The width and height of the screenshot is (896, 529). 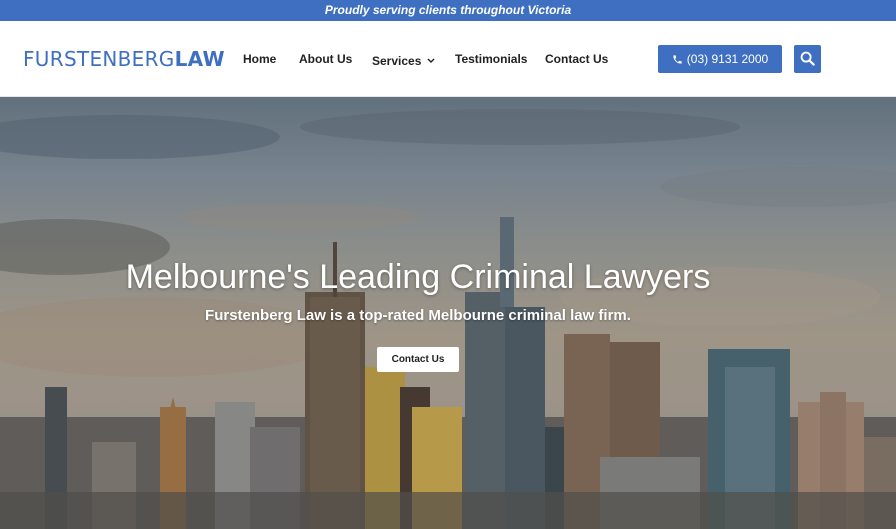 I want to click on logo-text-name: FURSTENBERG, so click(x=99, y=59).